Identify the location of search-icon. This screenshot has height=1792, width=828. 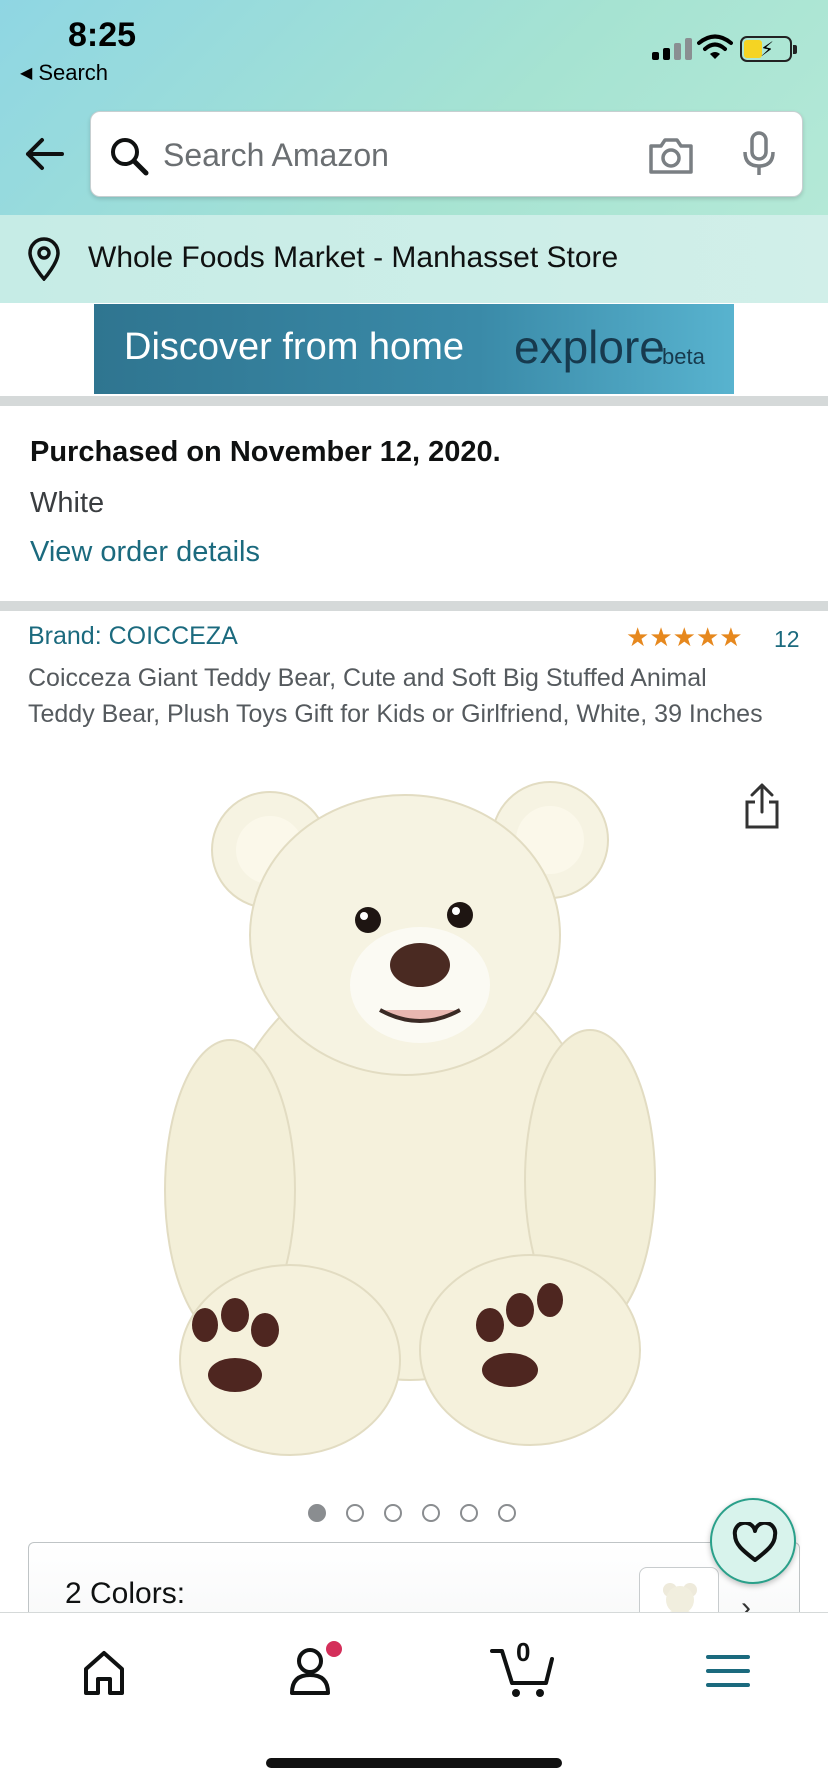
(130, 157).